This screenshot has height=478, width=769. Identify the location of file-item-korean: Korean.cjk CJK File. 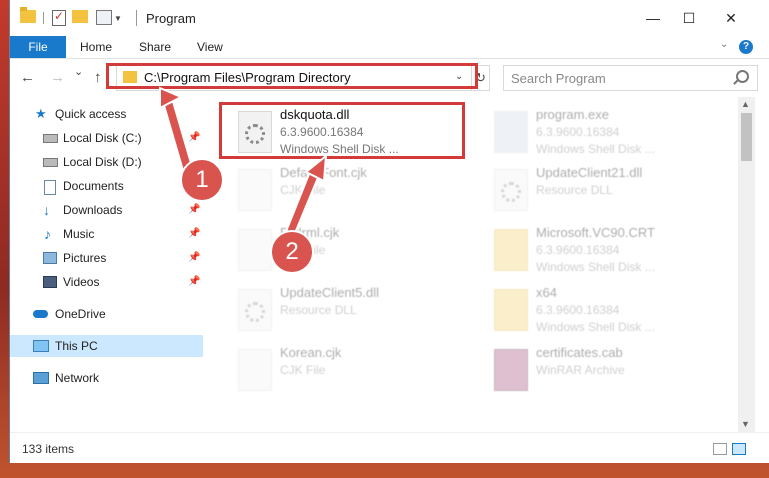
(345, 371).